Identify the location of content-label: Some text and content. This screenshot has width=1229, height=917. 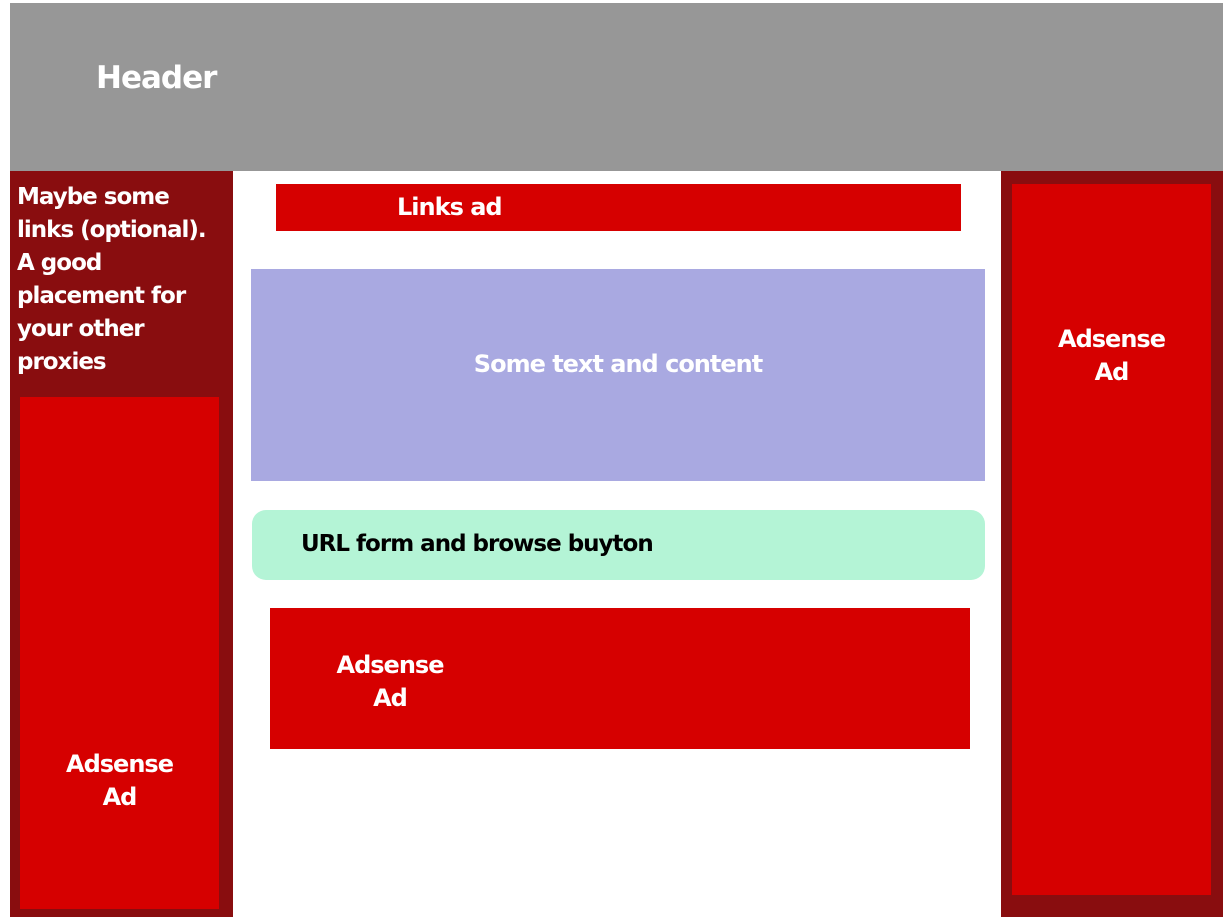
(618, 364).